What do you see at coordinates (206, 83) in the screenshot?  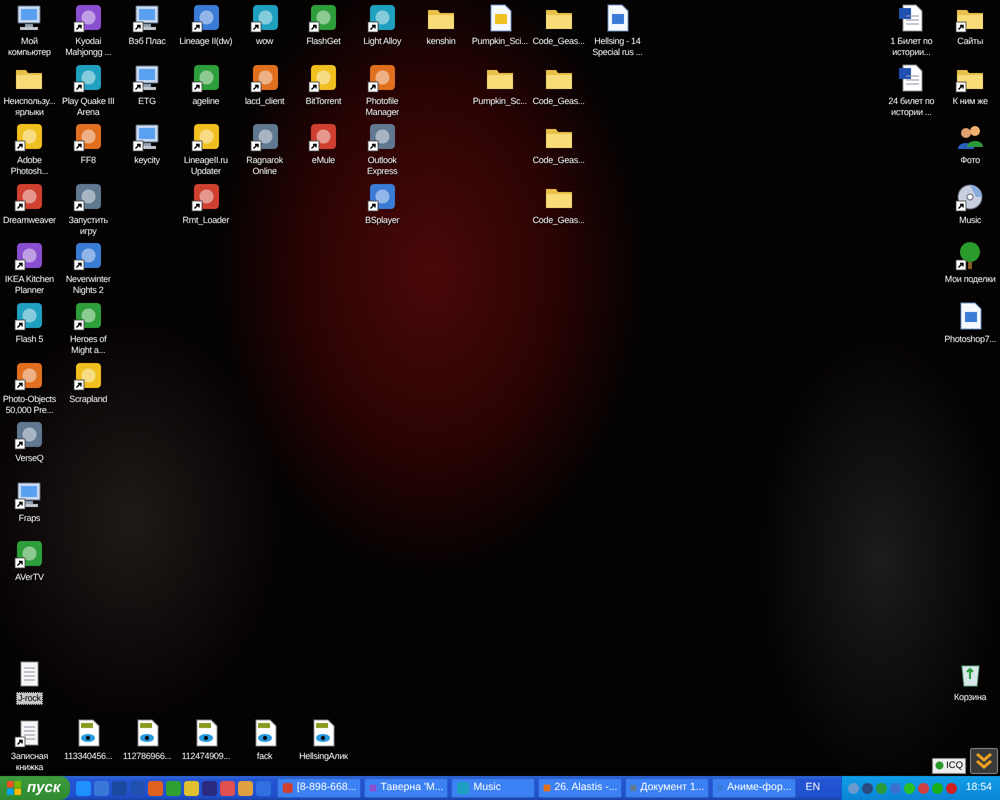 I see `desktop-icon: ageline` at bounding box center [206, 83].